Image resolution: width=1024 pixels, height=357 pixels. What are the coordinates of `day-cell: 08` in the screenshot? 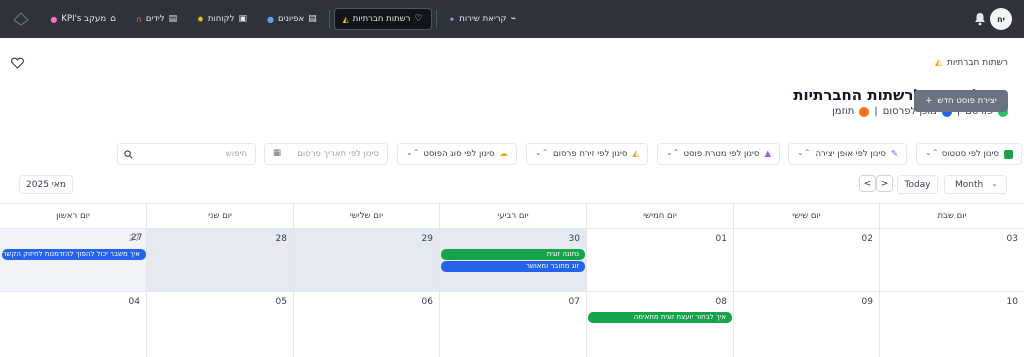 It's located at (660, 324).